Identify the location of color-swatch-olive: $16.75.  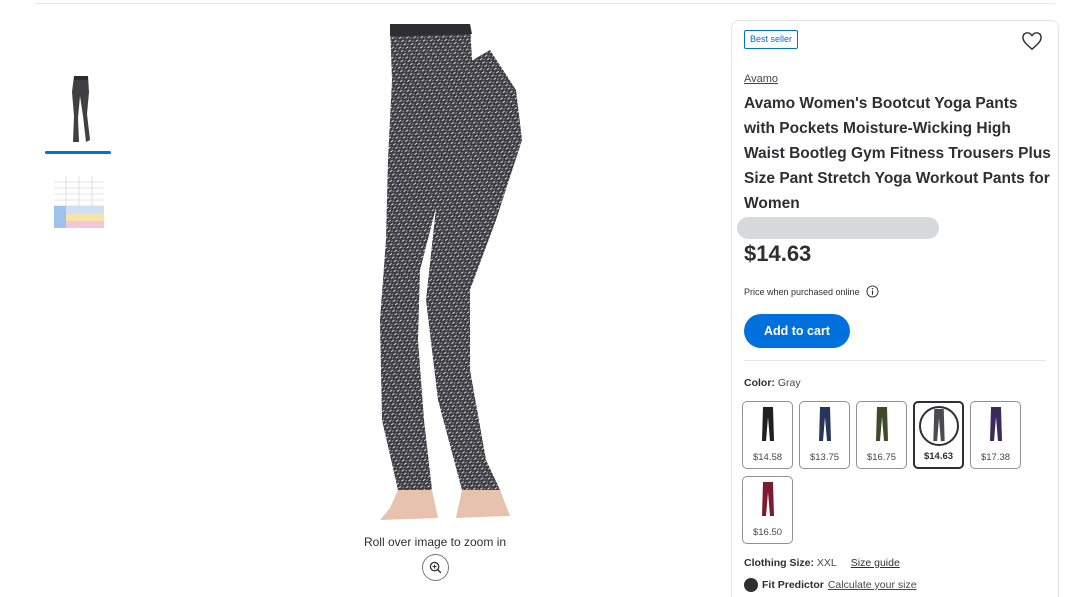
(881, 435).